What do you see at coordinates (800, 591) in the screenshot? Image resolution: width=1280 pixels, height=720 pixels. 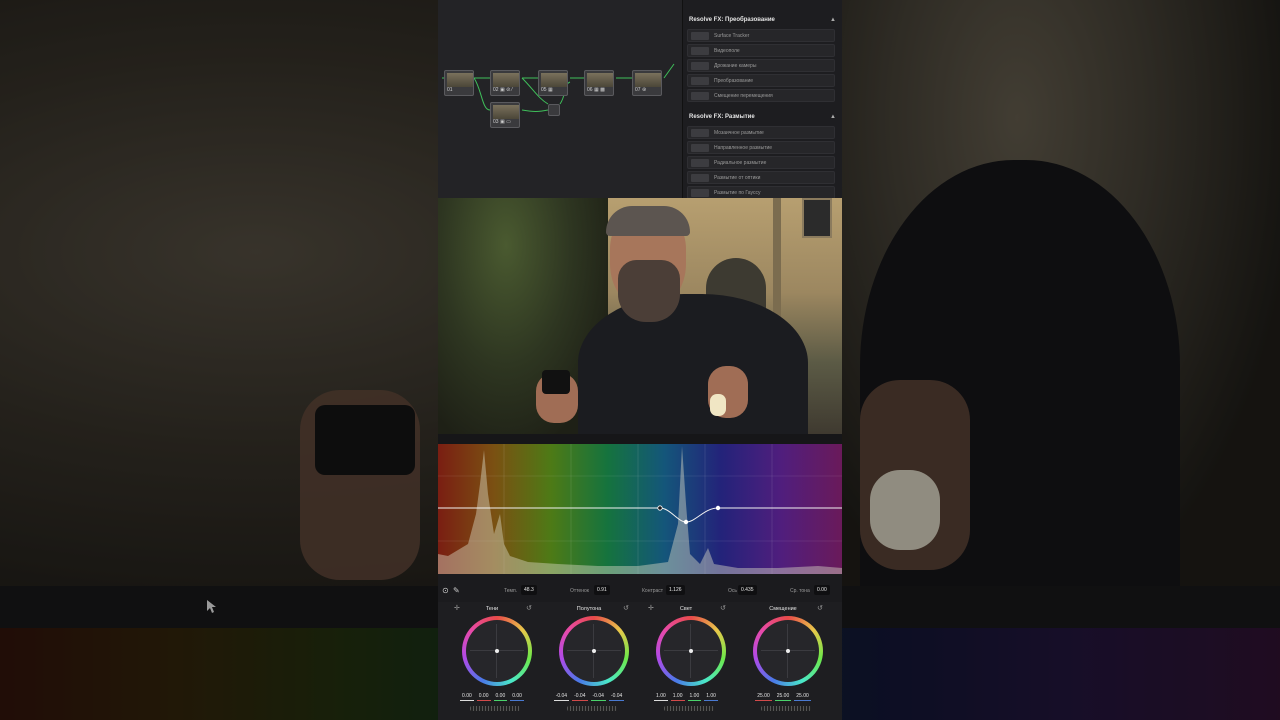 I see `midtone-detail-label: Ср. тона` at bounding box center [800, 591].